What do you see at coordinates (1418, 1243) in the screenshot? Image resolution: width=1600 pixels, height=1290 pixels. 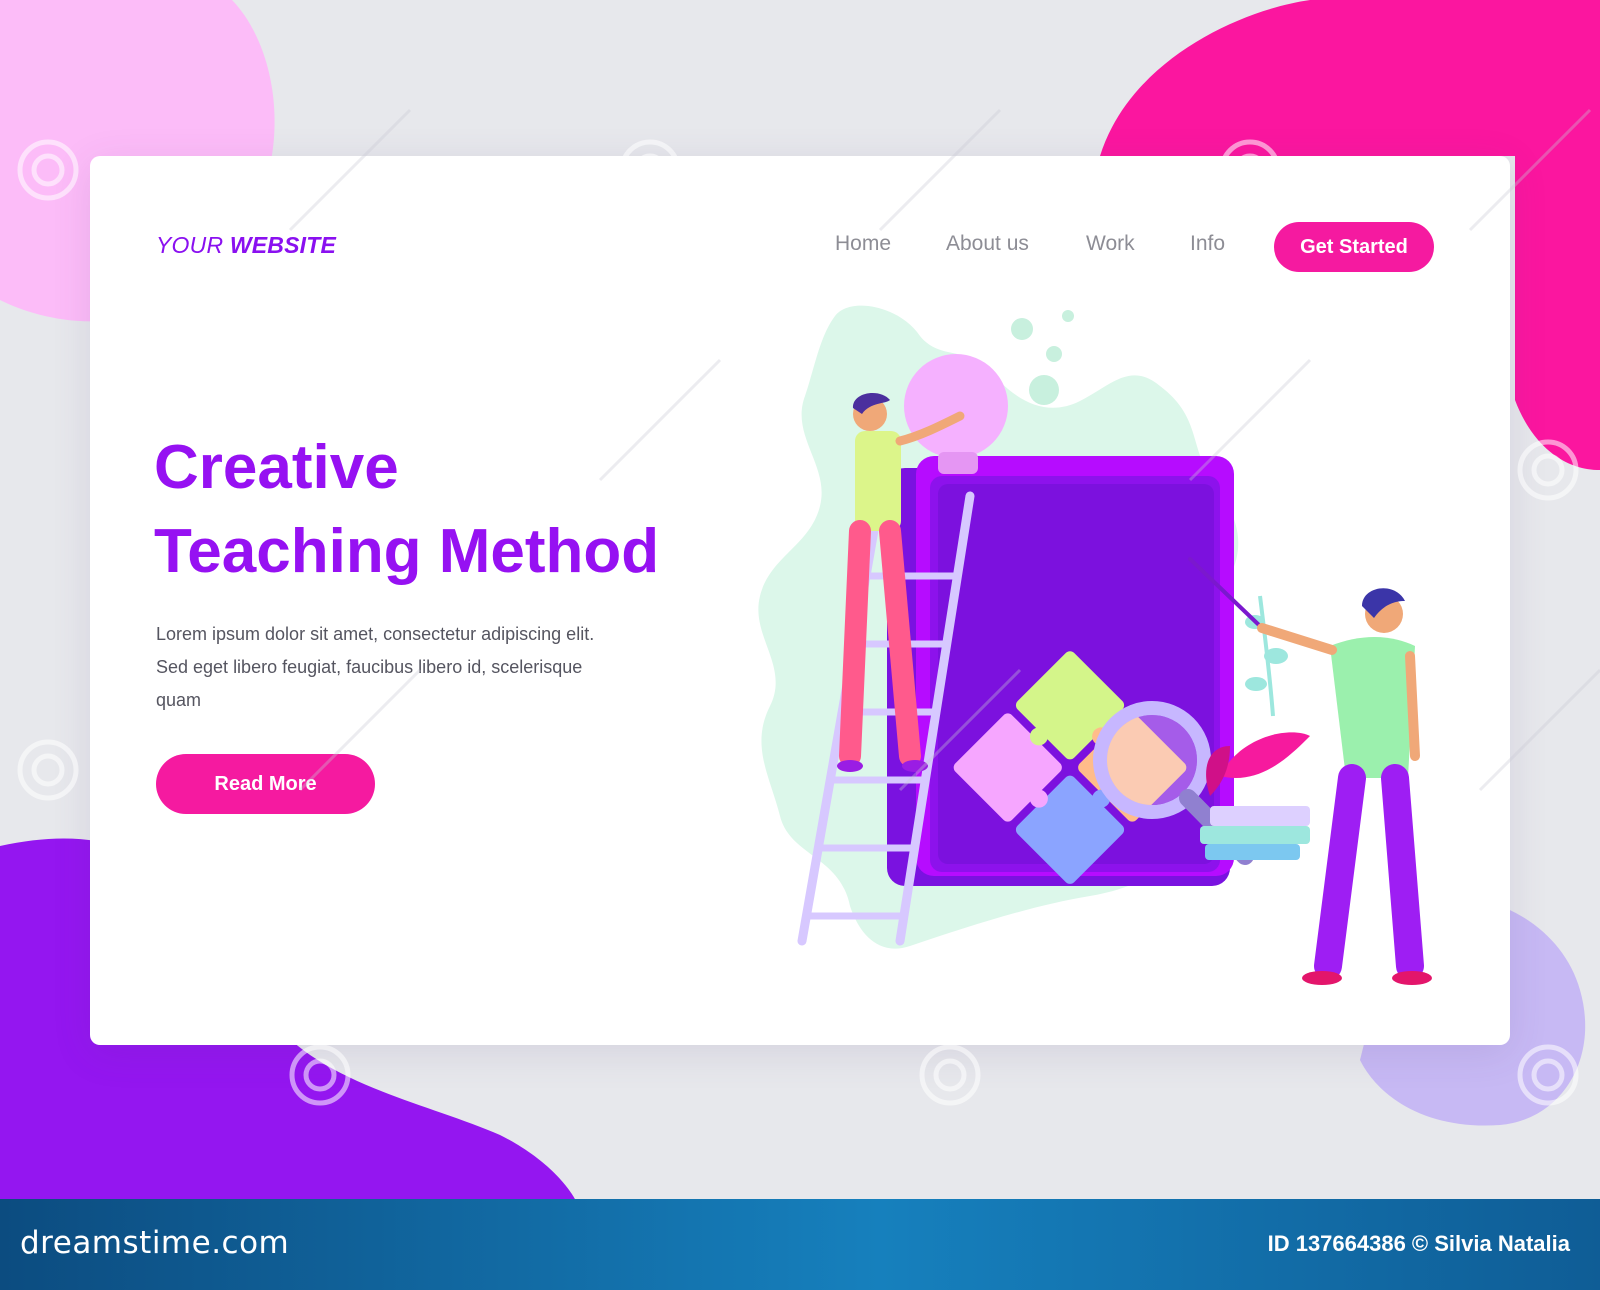 I see `footer-credit: ID 137664386 © Silvia Natalia` at bounding box center [1418, 1243].